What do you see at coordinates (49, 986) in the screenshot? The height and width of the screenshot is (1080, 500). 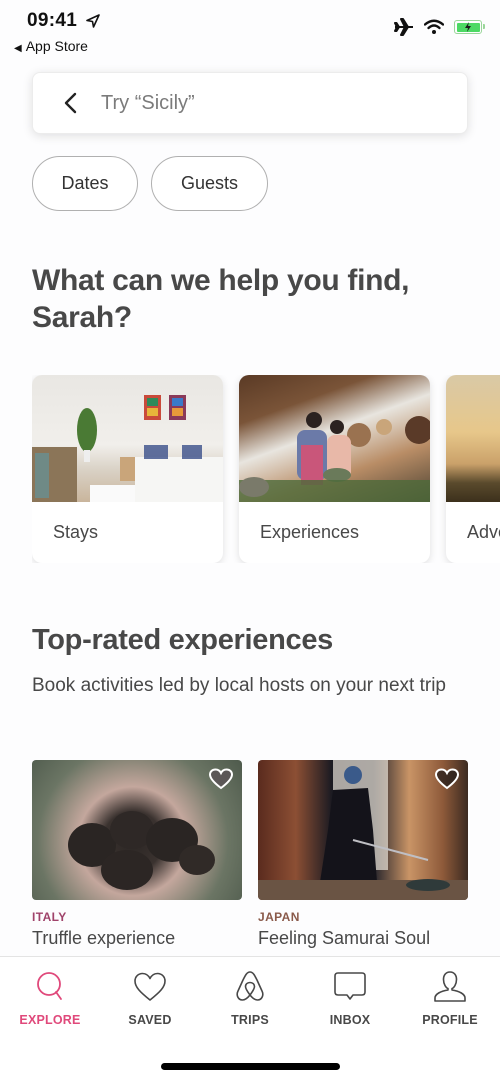 I see `search-icon` at bounding box center [49, 986].